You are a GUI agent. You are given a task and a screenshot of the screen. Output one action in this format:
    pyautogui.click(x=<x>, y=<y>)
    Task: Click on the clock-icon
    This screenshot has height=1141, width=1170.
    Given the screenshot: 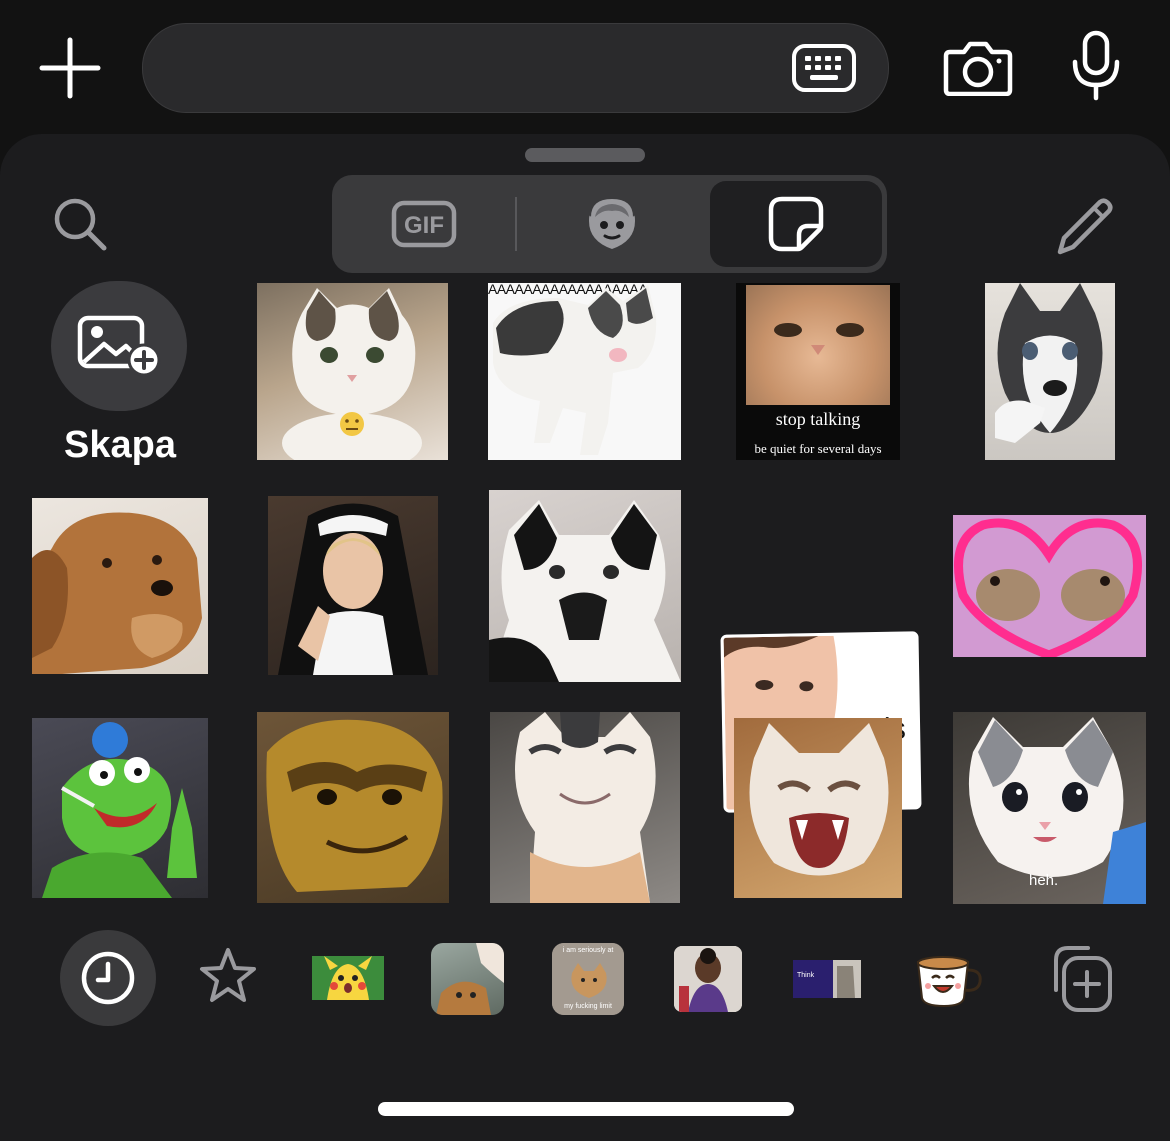 What is the action you would take?
    pyautogui.click(x=108, y=978)
    